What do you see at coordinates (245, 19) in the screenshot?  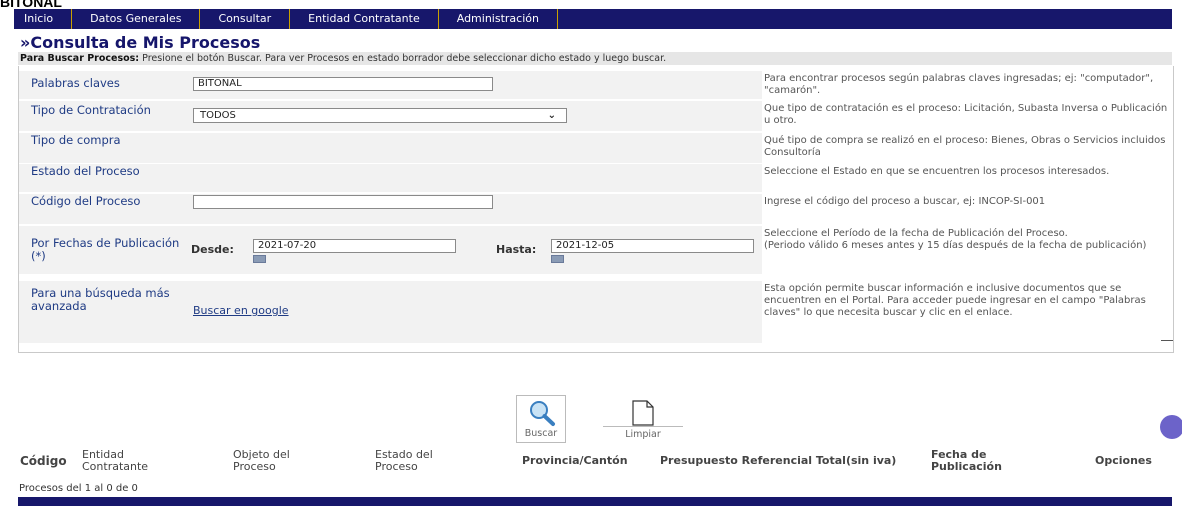 I see `nav-consultar: Consultar` at bounding box center [245, 19].